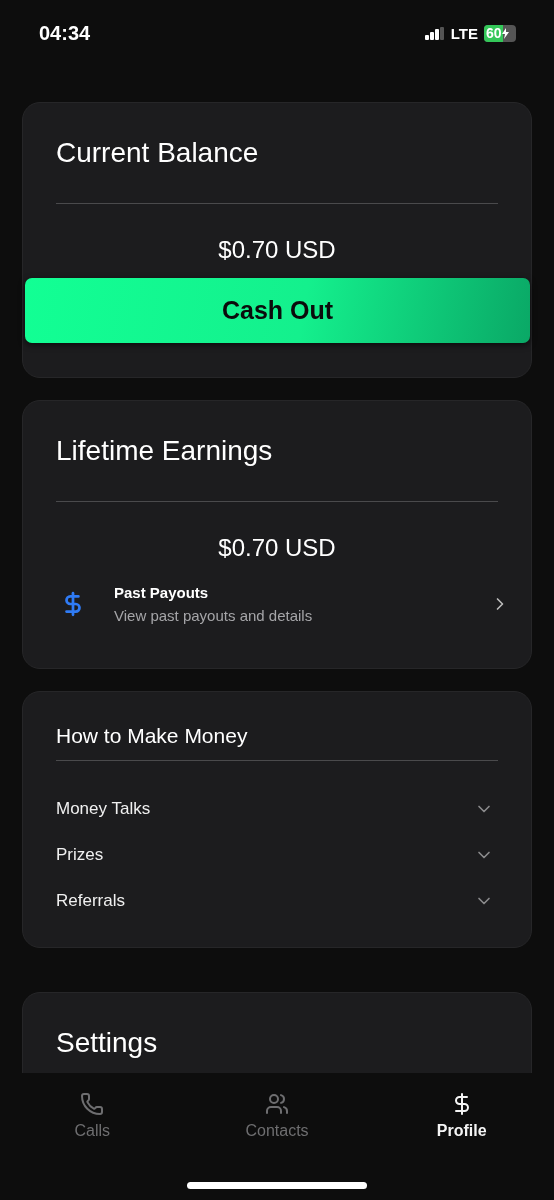 The width and height of the screenshot is (554, 1200). Describe the element at coordinates (434, 33) in the screenshot. I see `signal-icon` at that location.